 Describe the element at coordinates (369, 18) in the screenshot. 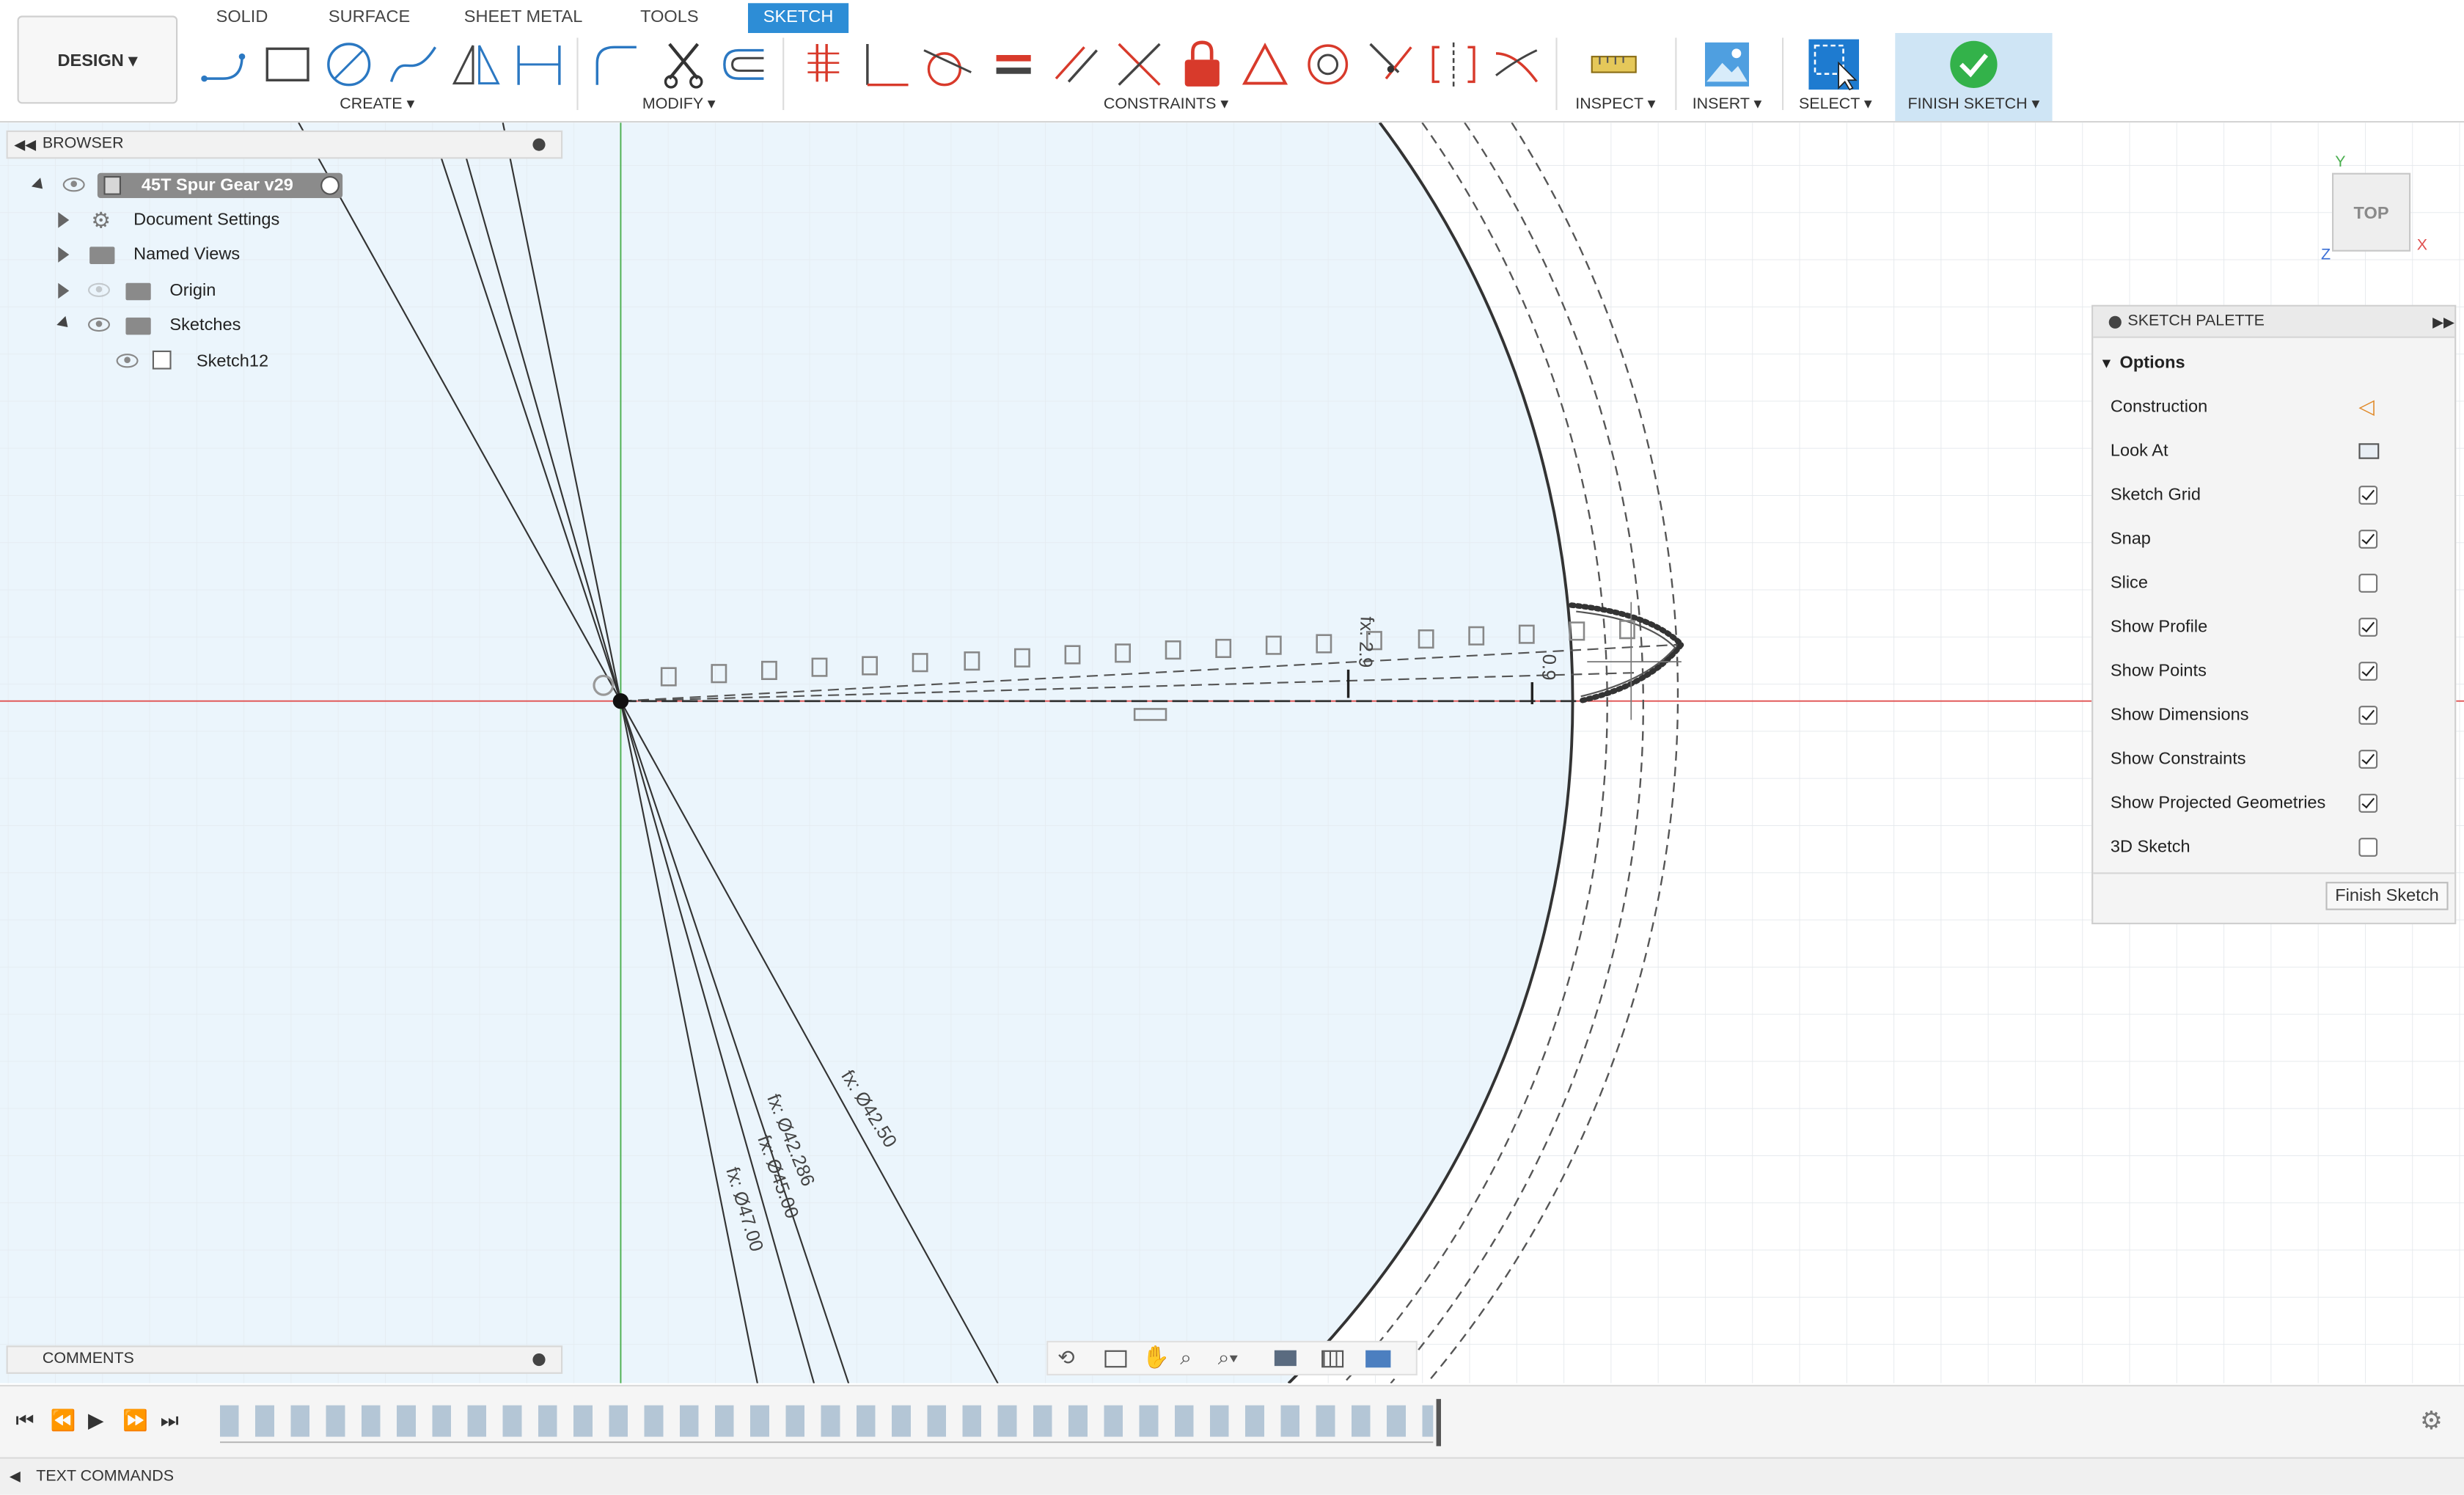

I see `tab-surface: SURFACE` at that location.